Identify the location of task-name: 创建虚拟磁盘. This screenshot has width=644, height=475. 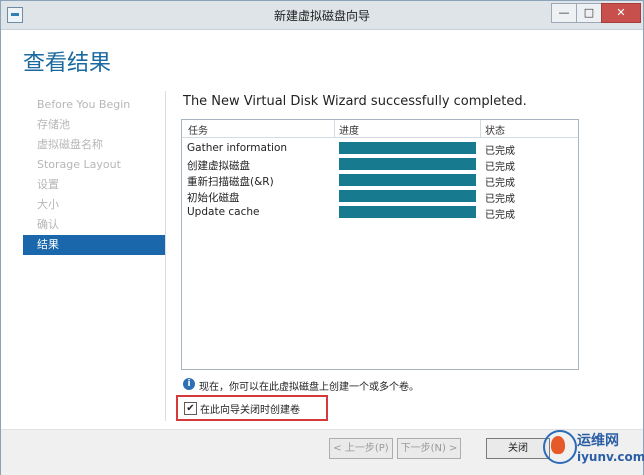
(218, 166).